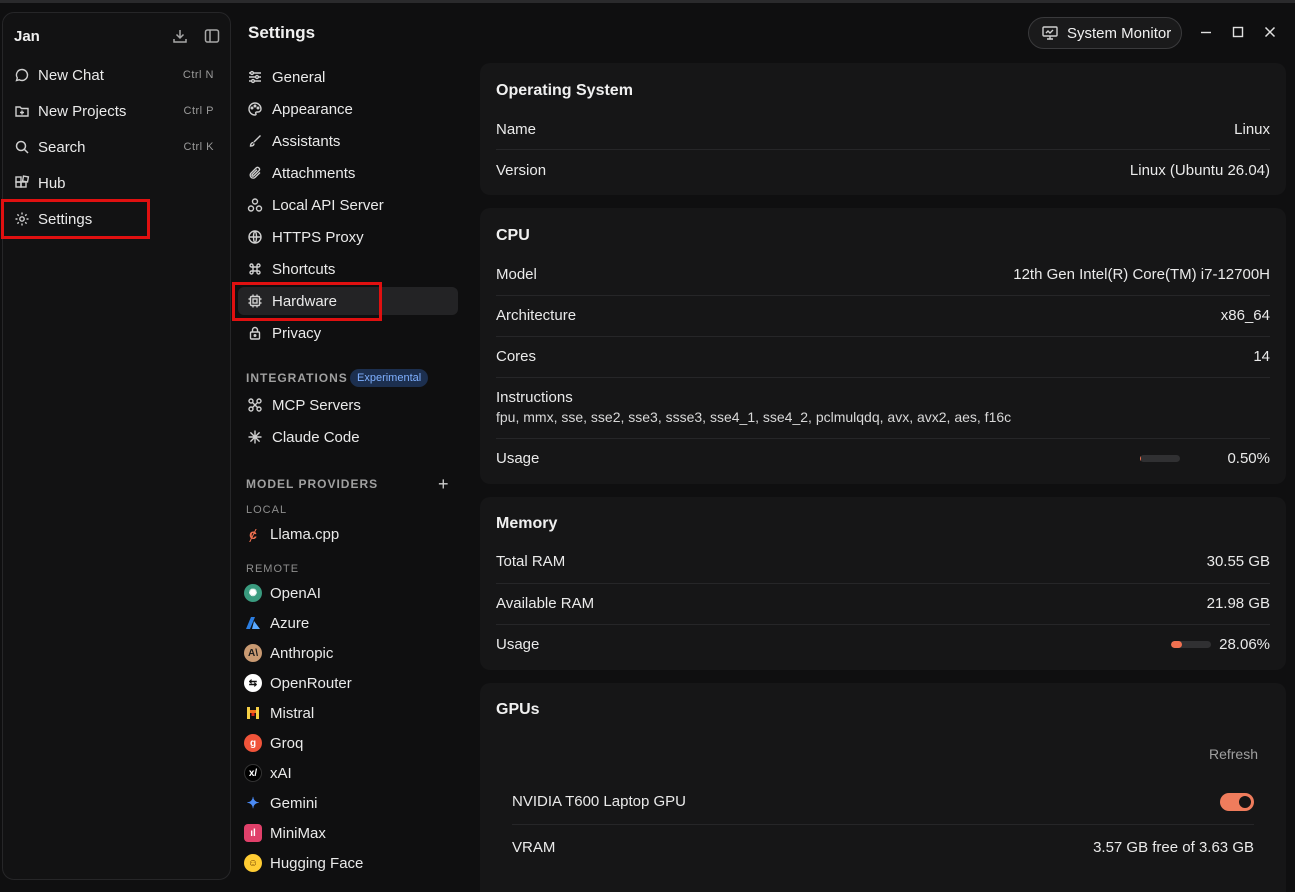 The height and width of the screenshot is (892, 1295). What do you see at coordinates (22, 219) in the screenshot?
I see `gear-icon` at bounding box center [22, 219].